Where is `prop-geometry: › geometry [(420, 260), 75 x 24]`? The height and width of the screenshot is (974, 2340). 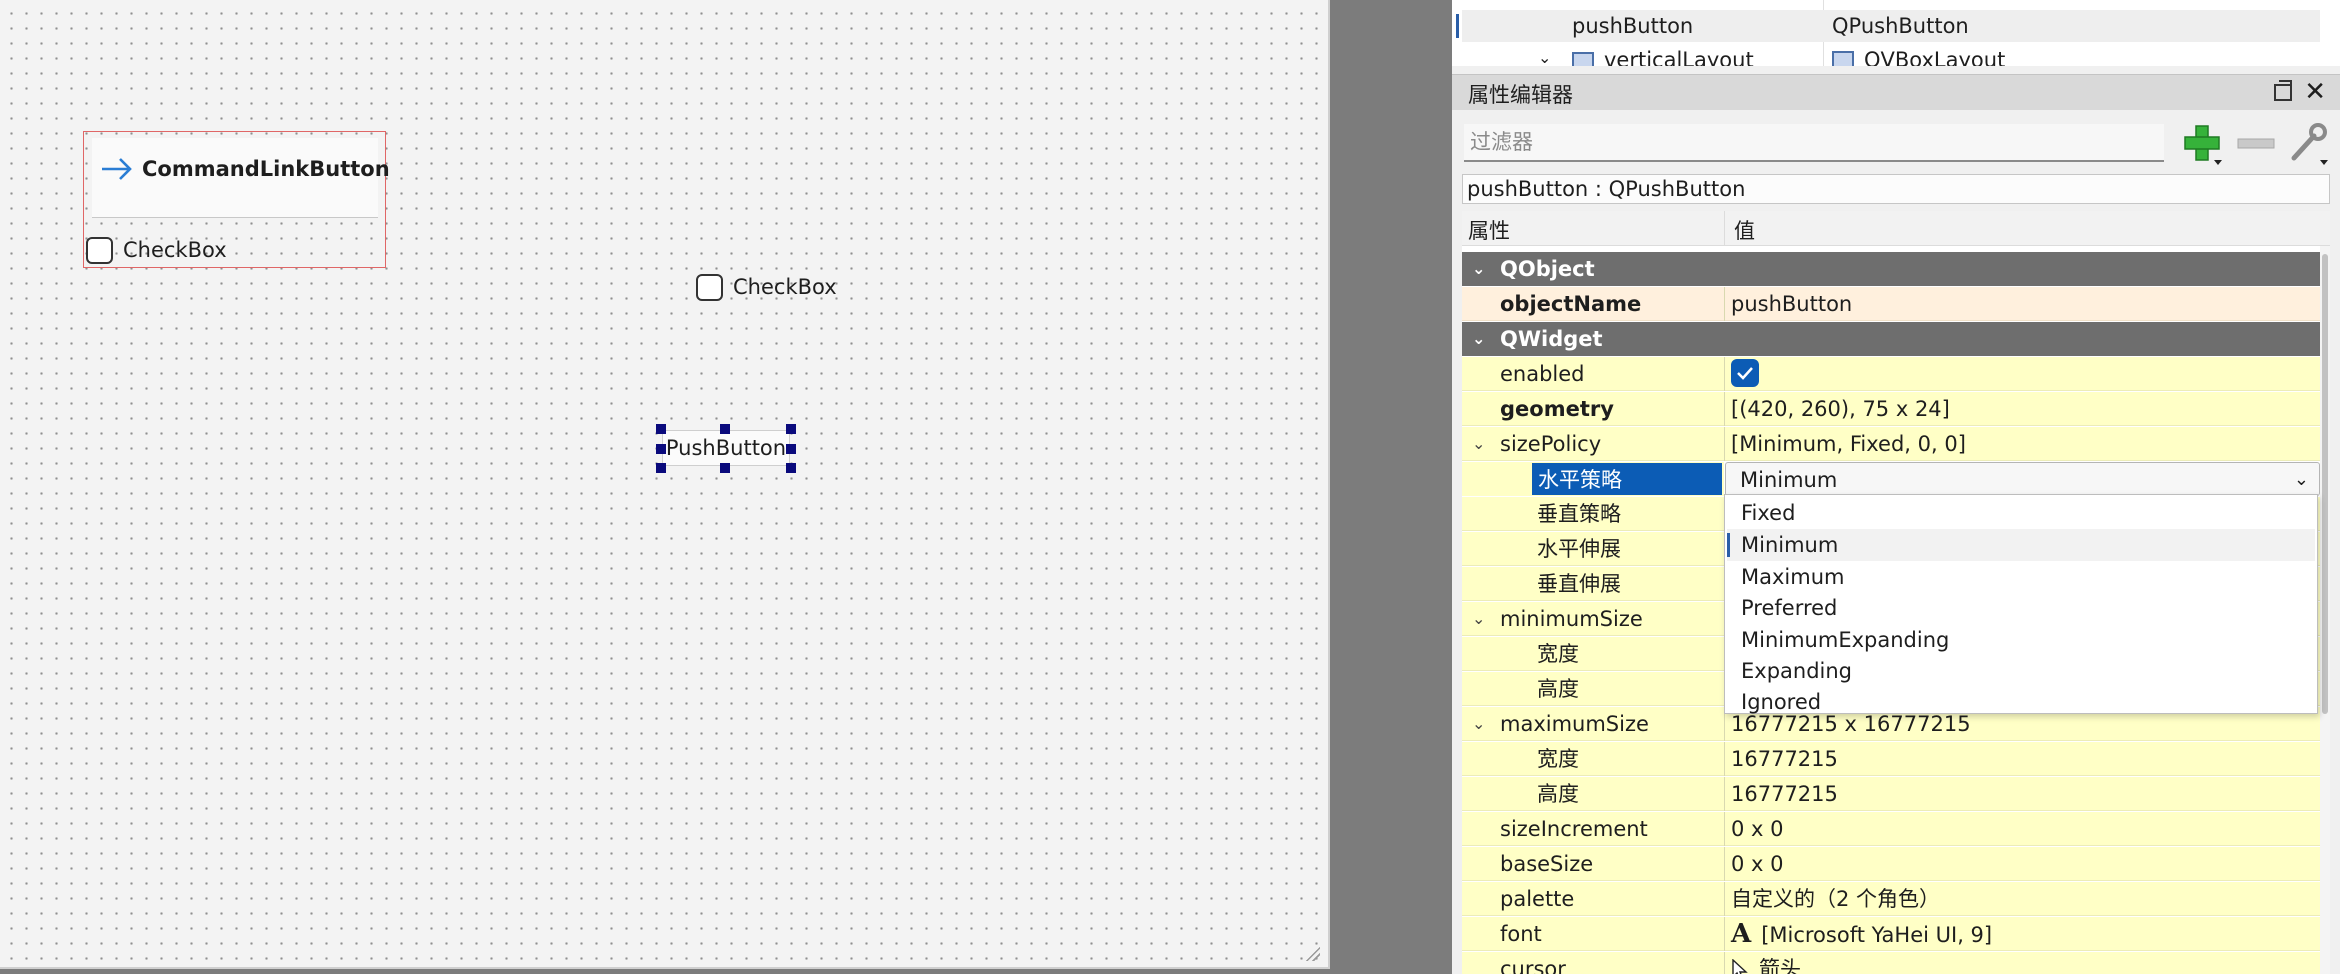
prop-geometry: › geometry [(420, 260), 75 x 24] is located at coordinates (1891, 409).